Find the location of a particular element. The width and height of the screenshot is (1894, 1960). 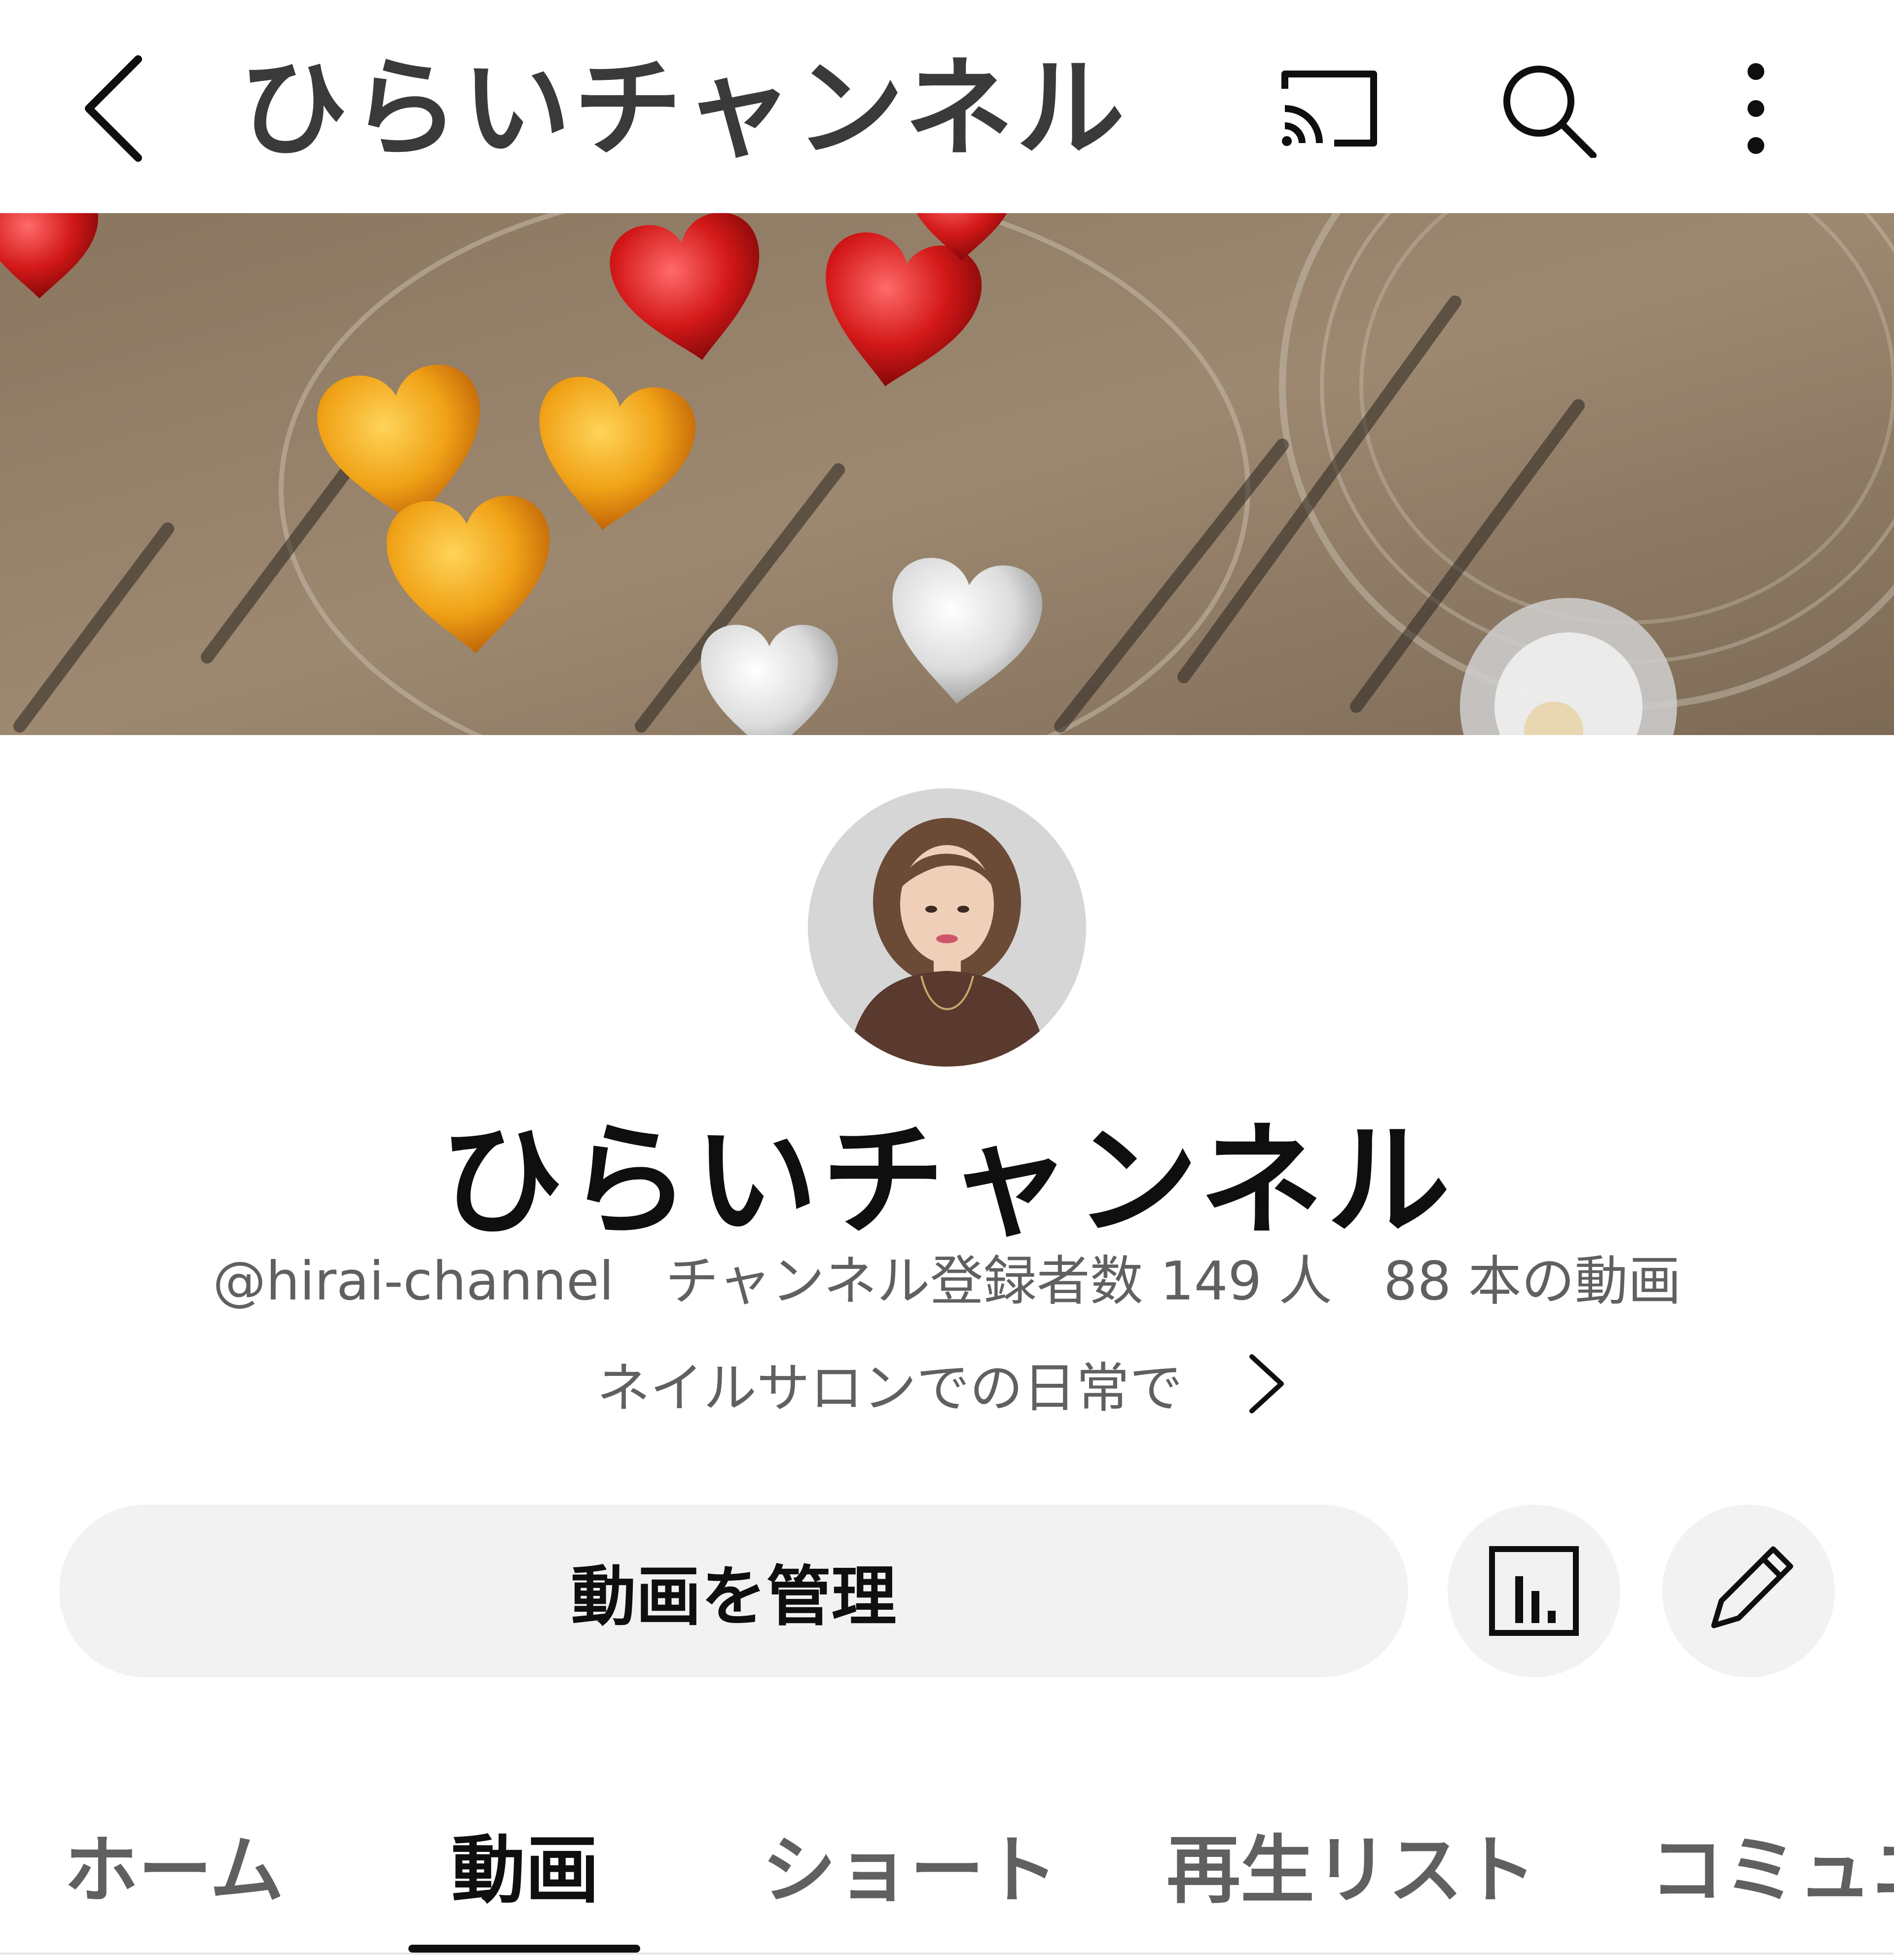

tab-community: コミュニ is located at coordinates (1772, 1865).